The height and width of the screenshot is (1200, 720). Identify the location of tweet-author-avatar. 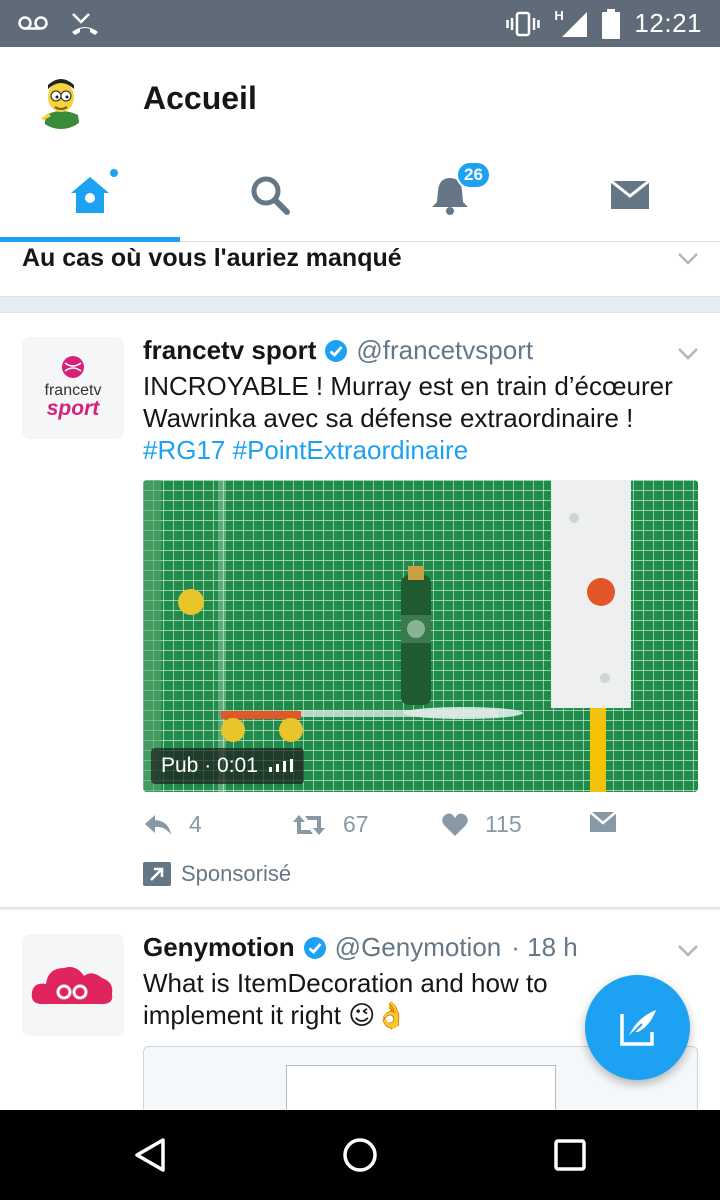
(73, 985).